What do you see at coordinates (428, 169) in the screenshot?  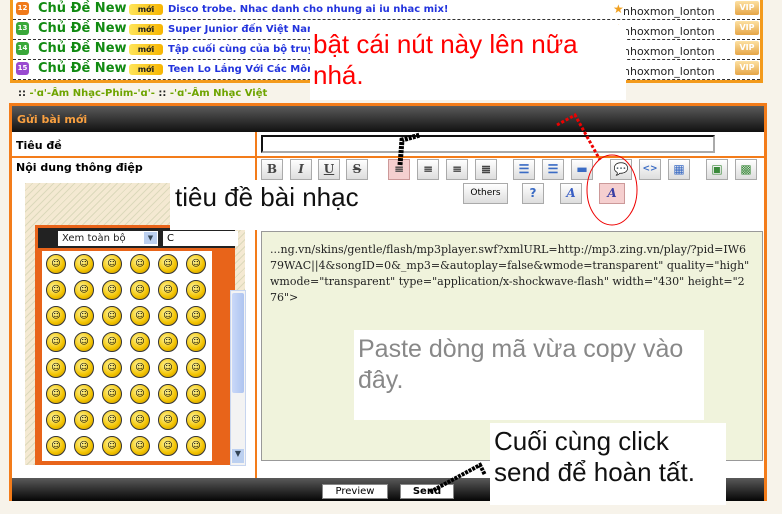 I see `align-center-icon: ≡` at bounding box center [428, 169].